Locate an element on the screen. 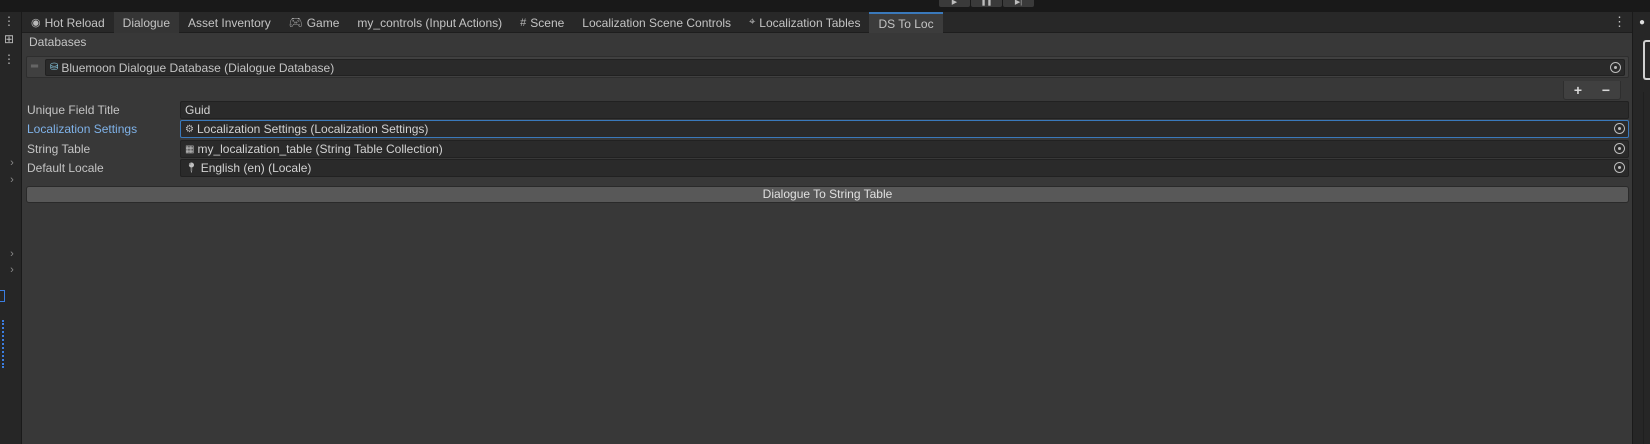 This screenshot has height=444, width=1650. tab-my-controls: my_controls (Input Actions) is located at coordinates (429, 22).